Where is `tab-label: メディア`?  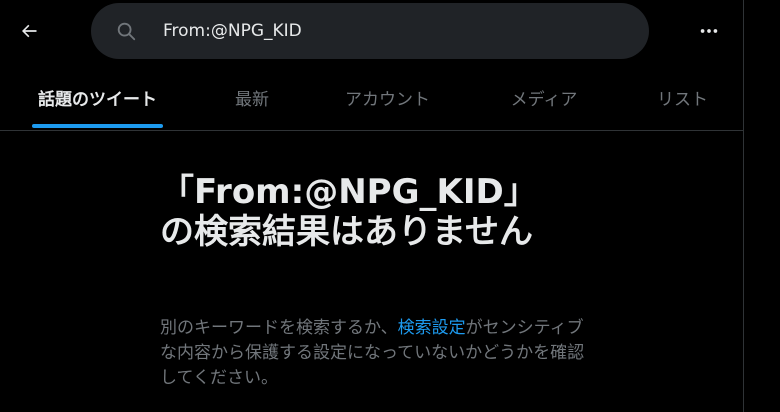
tab-label: メディア is located at coordinates (544, 99).